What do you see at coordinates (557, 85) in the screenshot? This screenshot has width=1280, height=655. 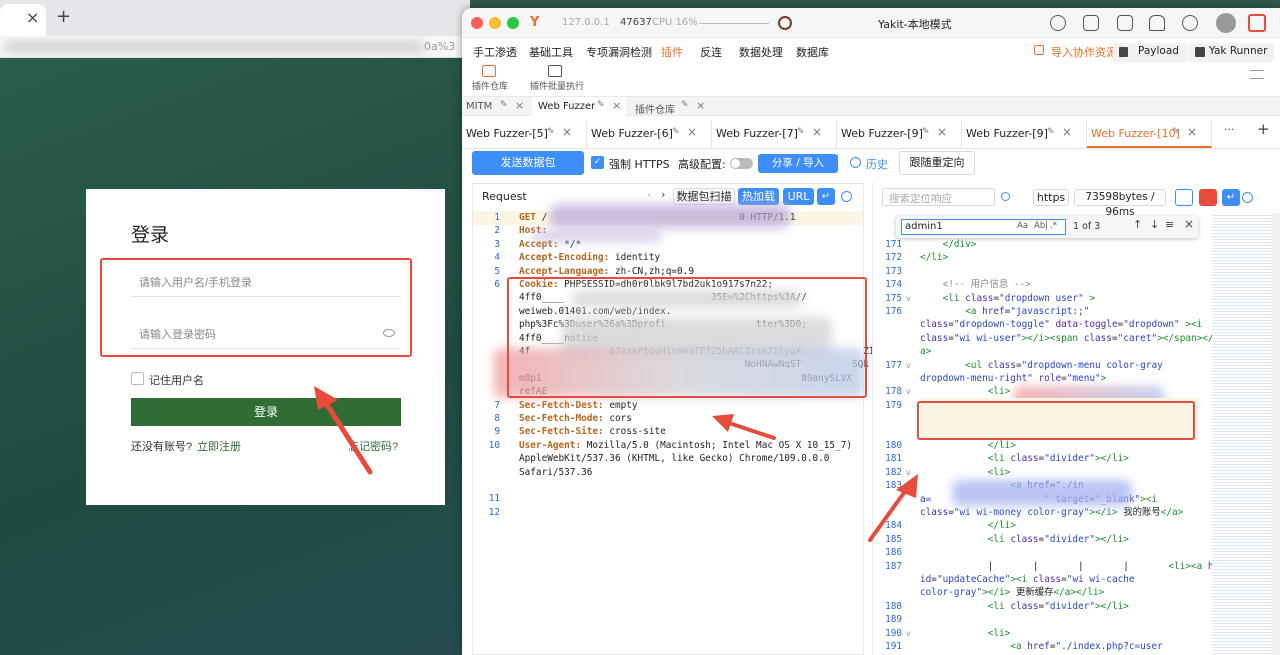 I see `plugin-batch-label: 插件批量执行` at bounding box center [557, 85].